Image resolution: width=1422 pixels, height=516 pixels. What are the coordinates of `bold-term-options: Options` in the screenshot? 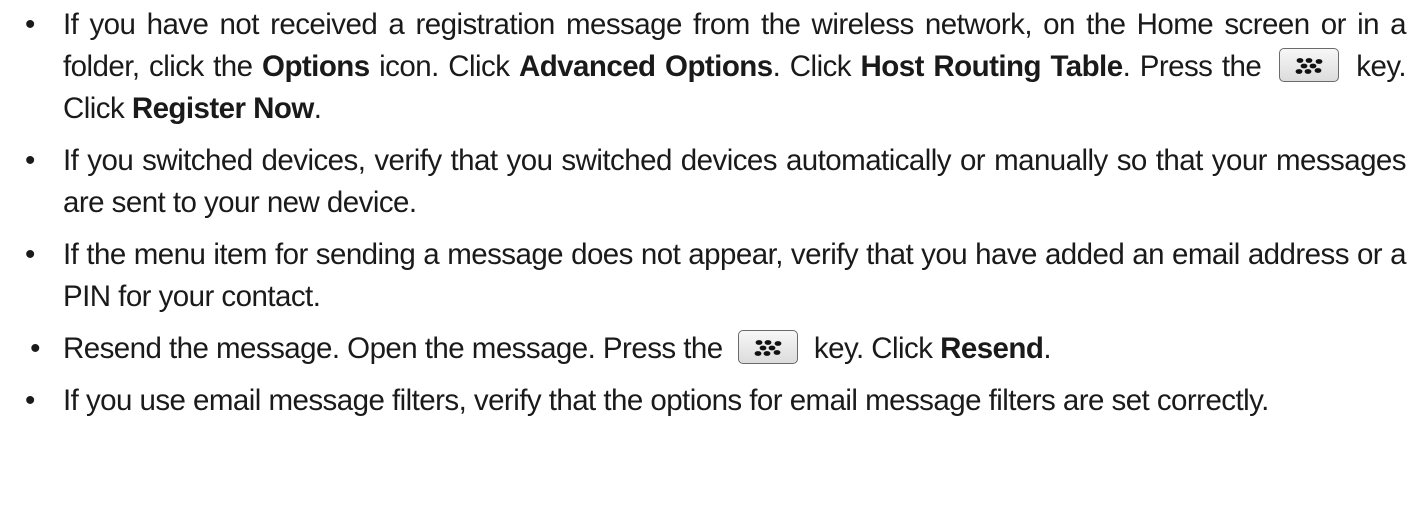 It's located at (316, 66).